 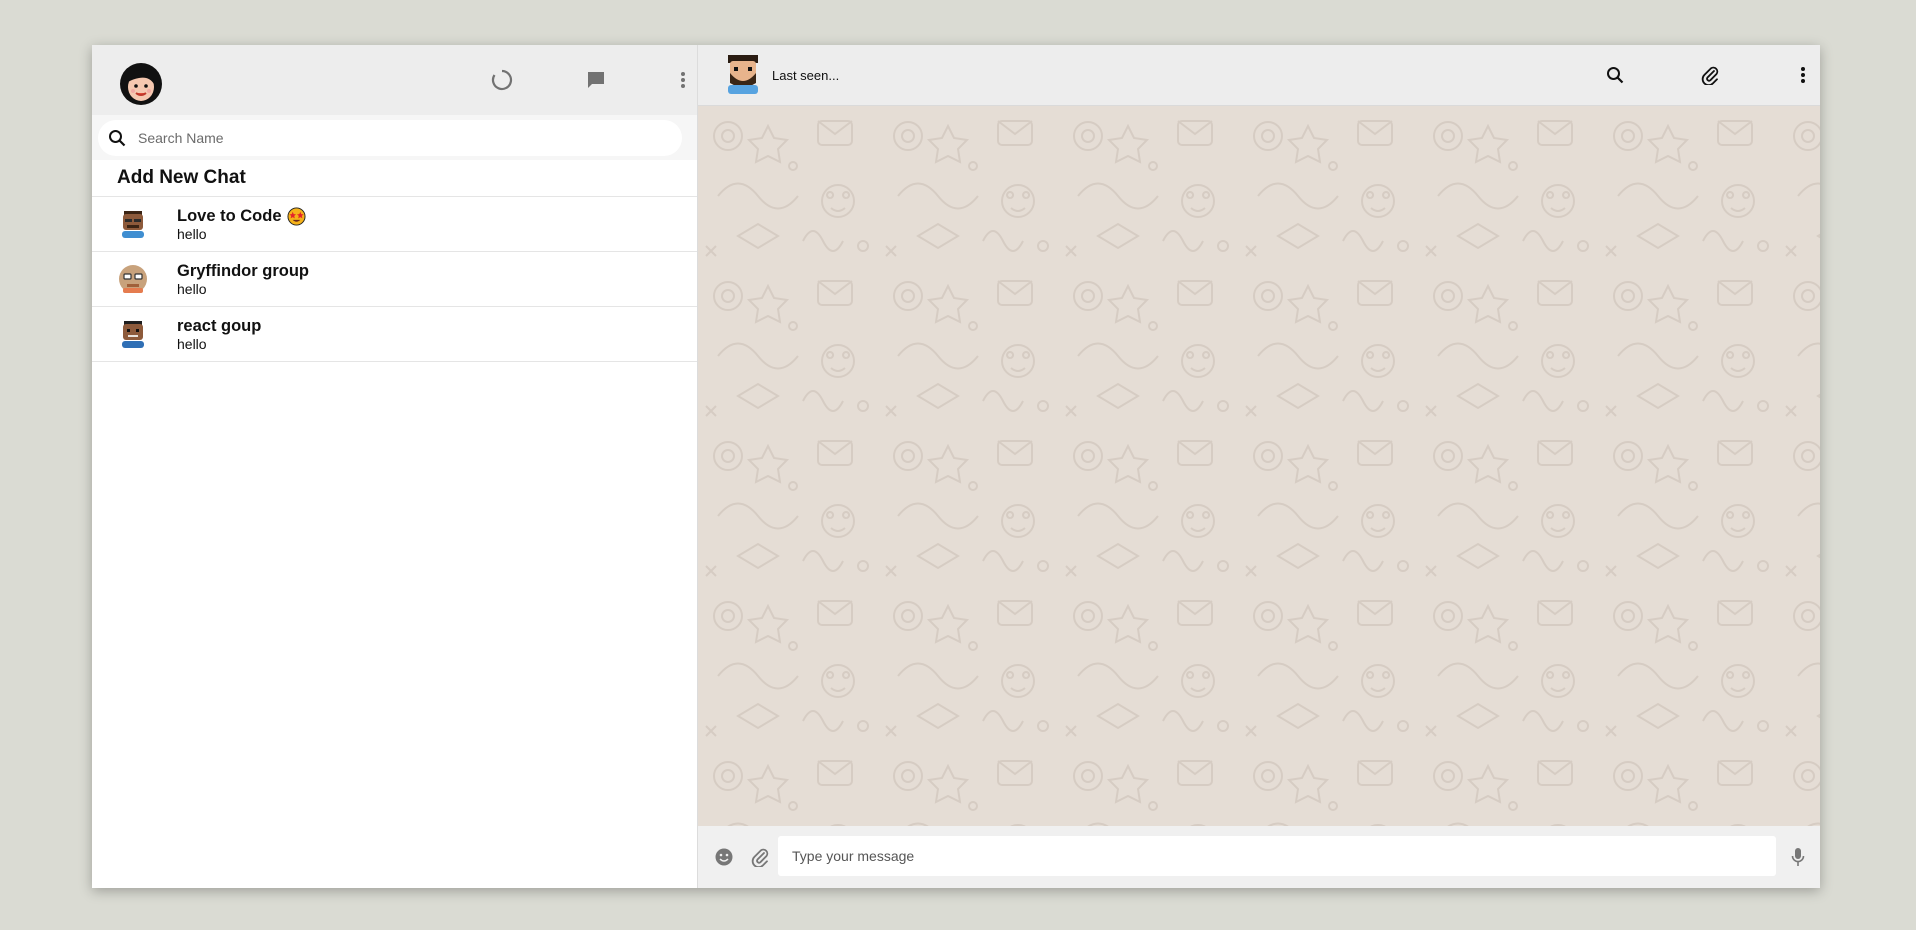 What do you see at coordinates (394, 334) in the screenshot?
I see `chat-list-item: react goup hello` at bounding box center [394, 334].